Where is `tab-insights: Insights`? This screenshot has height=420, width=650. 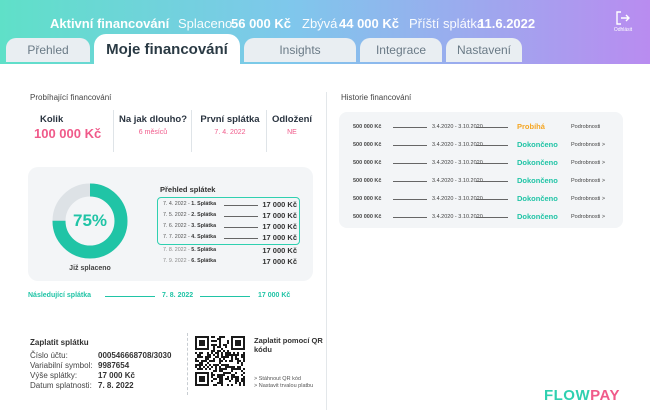
tab-insights: Insights is located at coordinates (300, 50).